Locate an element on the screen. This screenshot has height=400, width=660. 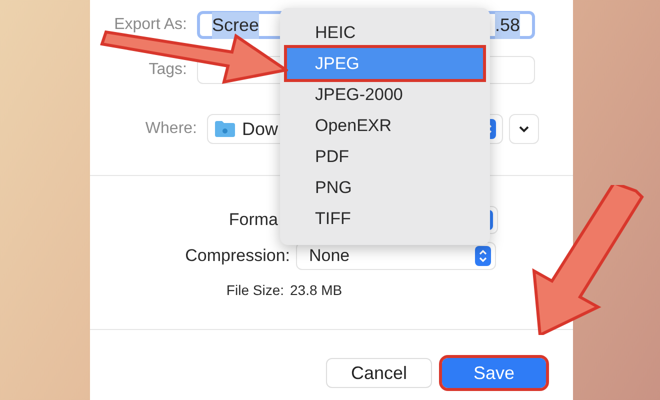
menu-item: TIFF is located at coordinates (385, 218).